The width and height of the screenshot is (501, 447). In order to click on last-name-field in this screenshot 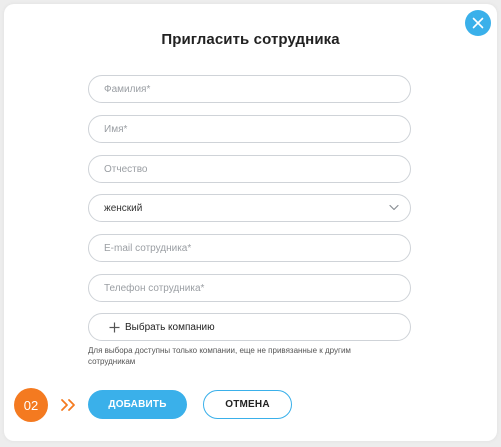, I will do `click(249, 89)`.